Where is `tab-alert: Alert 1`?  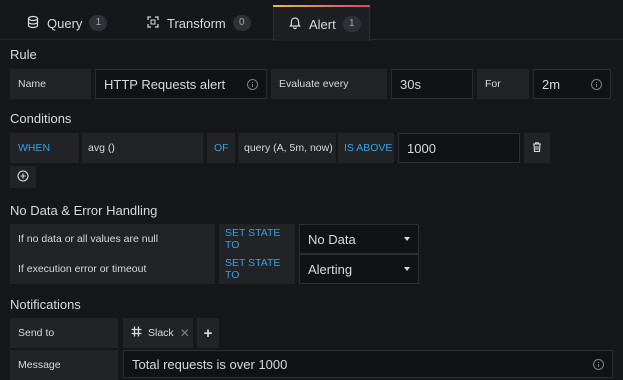 tab-alert: Alert 1 is located at coordinates (321, 23).